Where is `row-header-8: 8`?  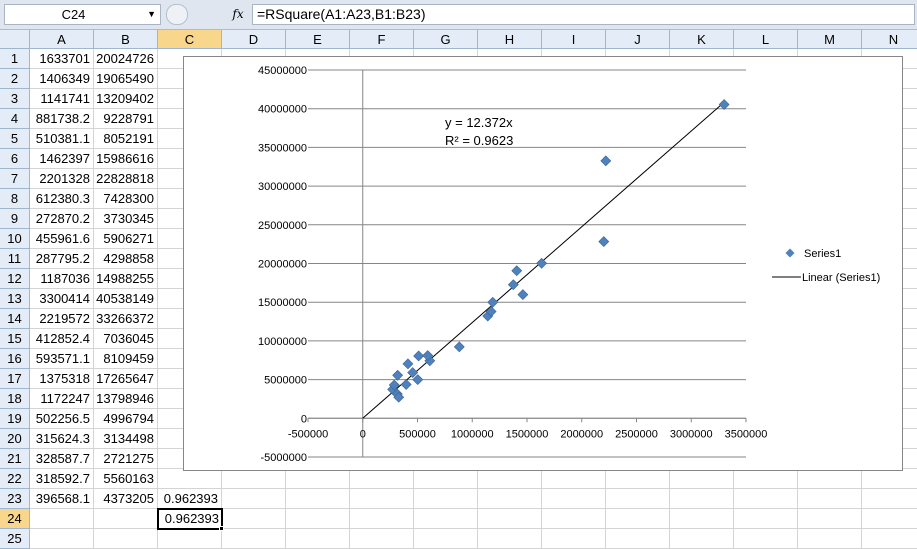 row-header-8: 8 is located at coordinates (15, 199).